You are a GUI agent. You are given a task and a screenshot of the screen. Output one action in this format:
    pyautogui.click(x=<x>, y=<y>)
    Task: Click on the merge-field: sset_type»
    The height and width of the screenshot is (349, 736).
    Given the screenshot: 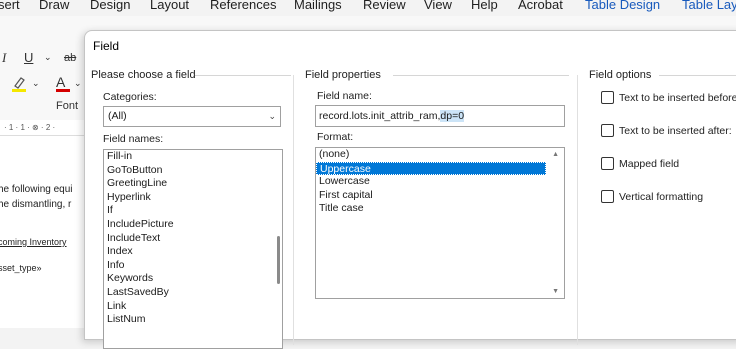 What is the action you would take?
    pyautogui.click(x=21, y=268)
    